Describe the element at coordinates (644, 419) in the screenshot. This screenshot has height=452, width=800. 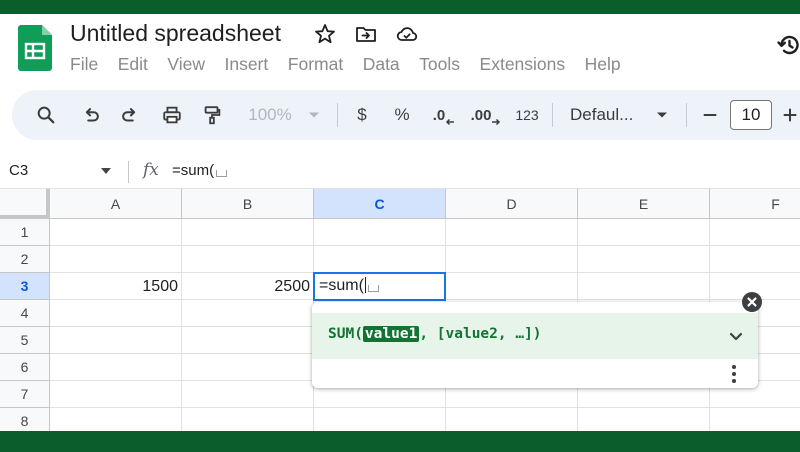
I see `cell-e8` at that location.